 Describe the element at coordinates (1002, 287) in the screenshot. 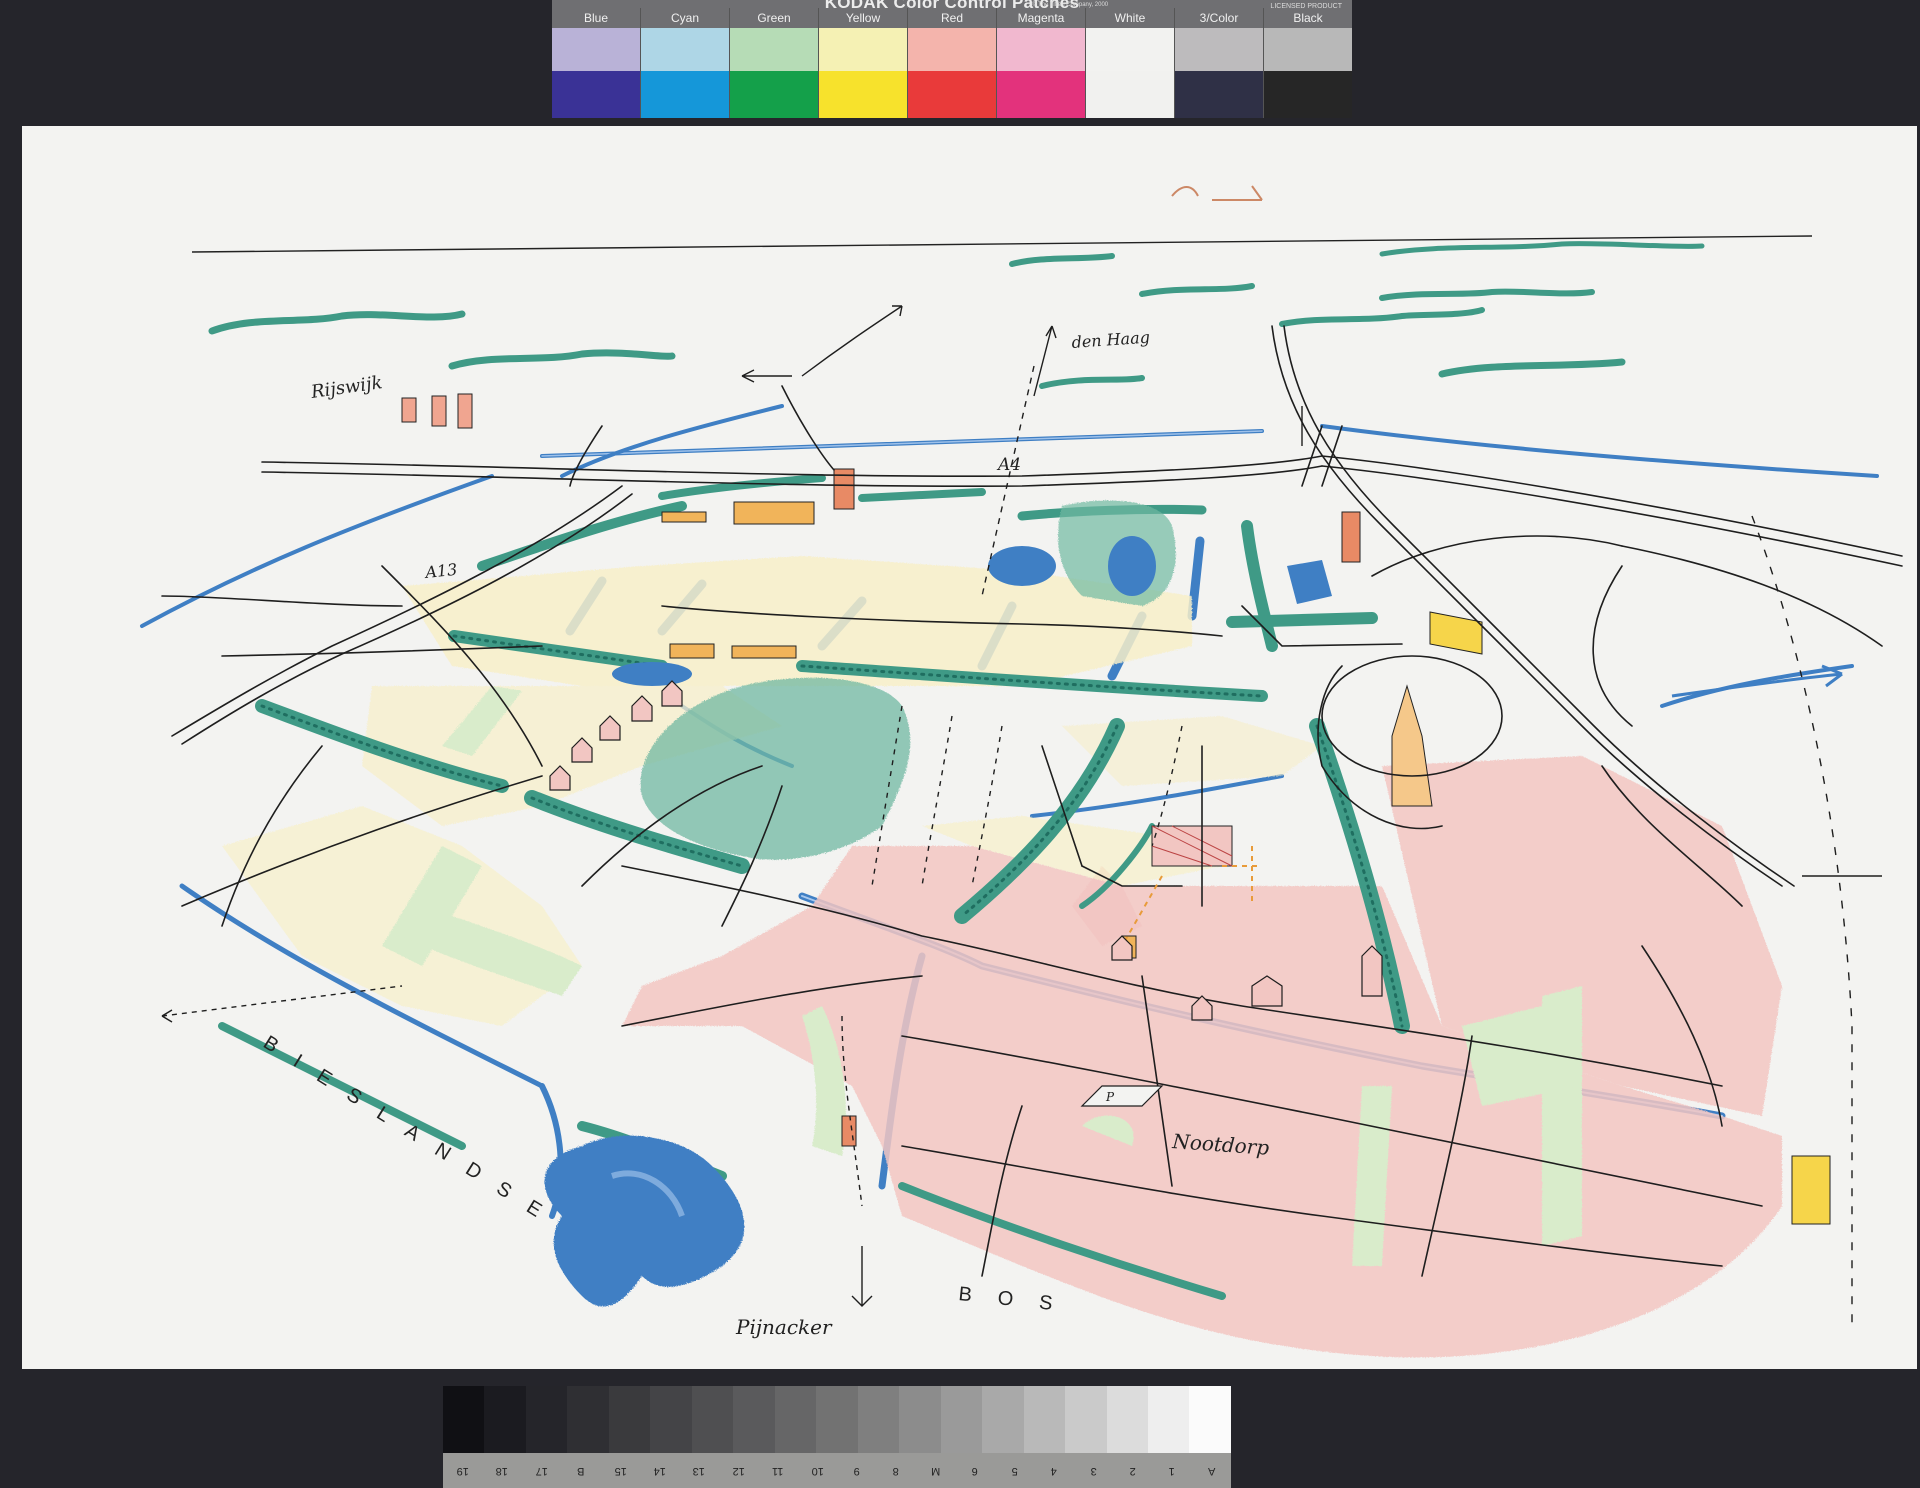

I see `horizon-and-distant-trees` at that location.